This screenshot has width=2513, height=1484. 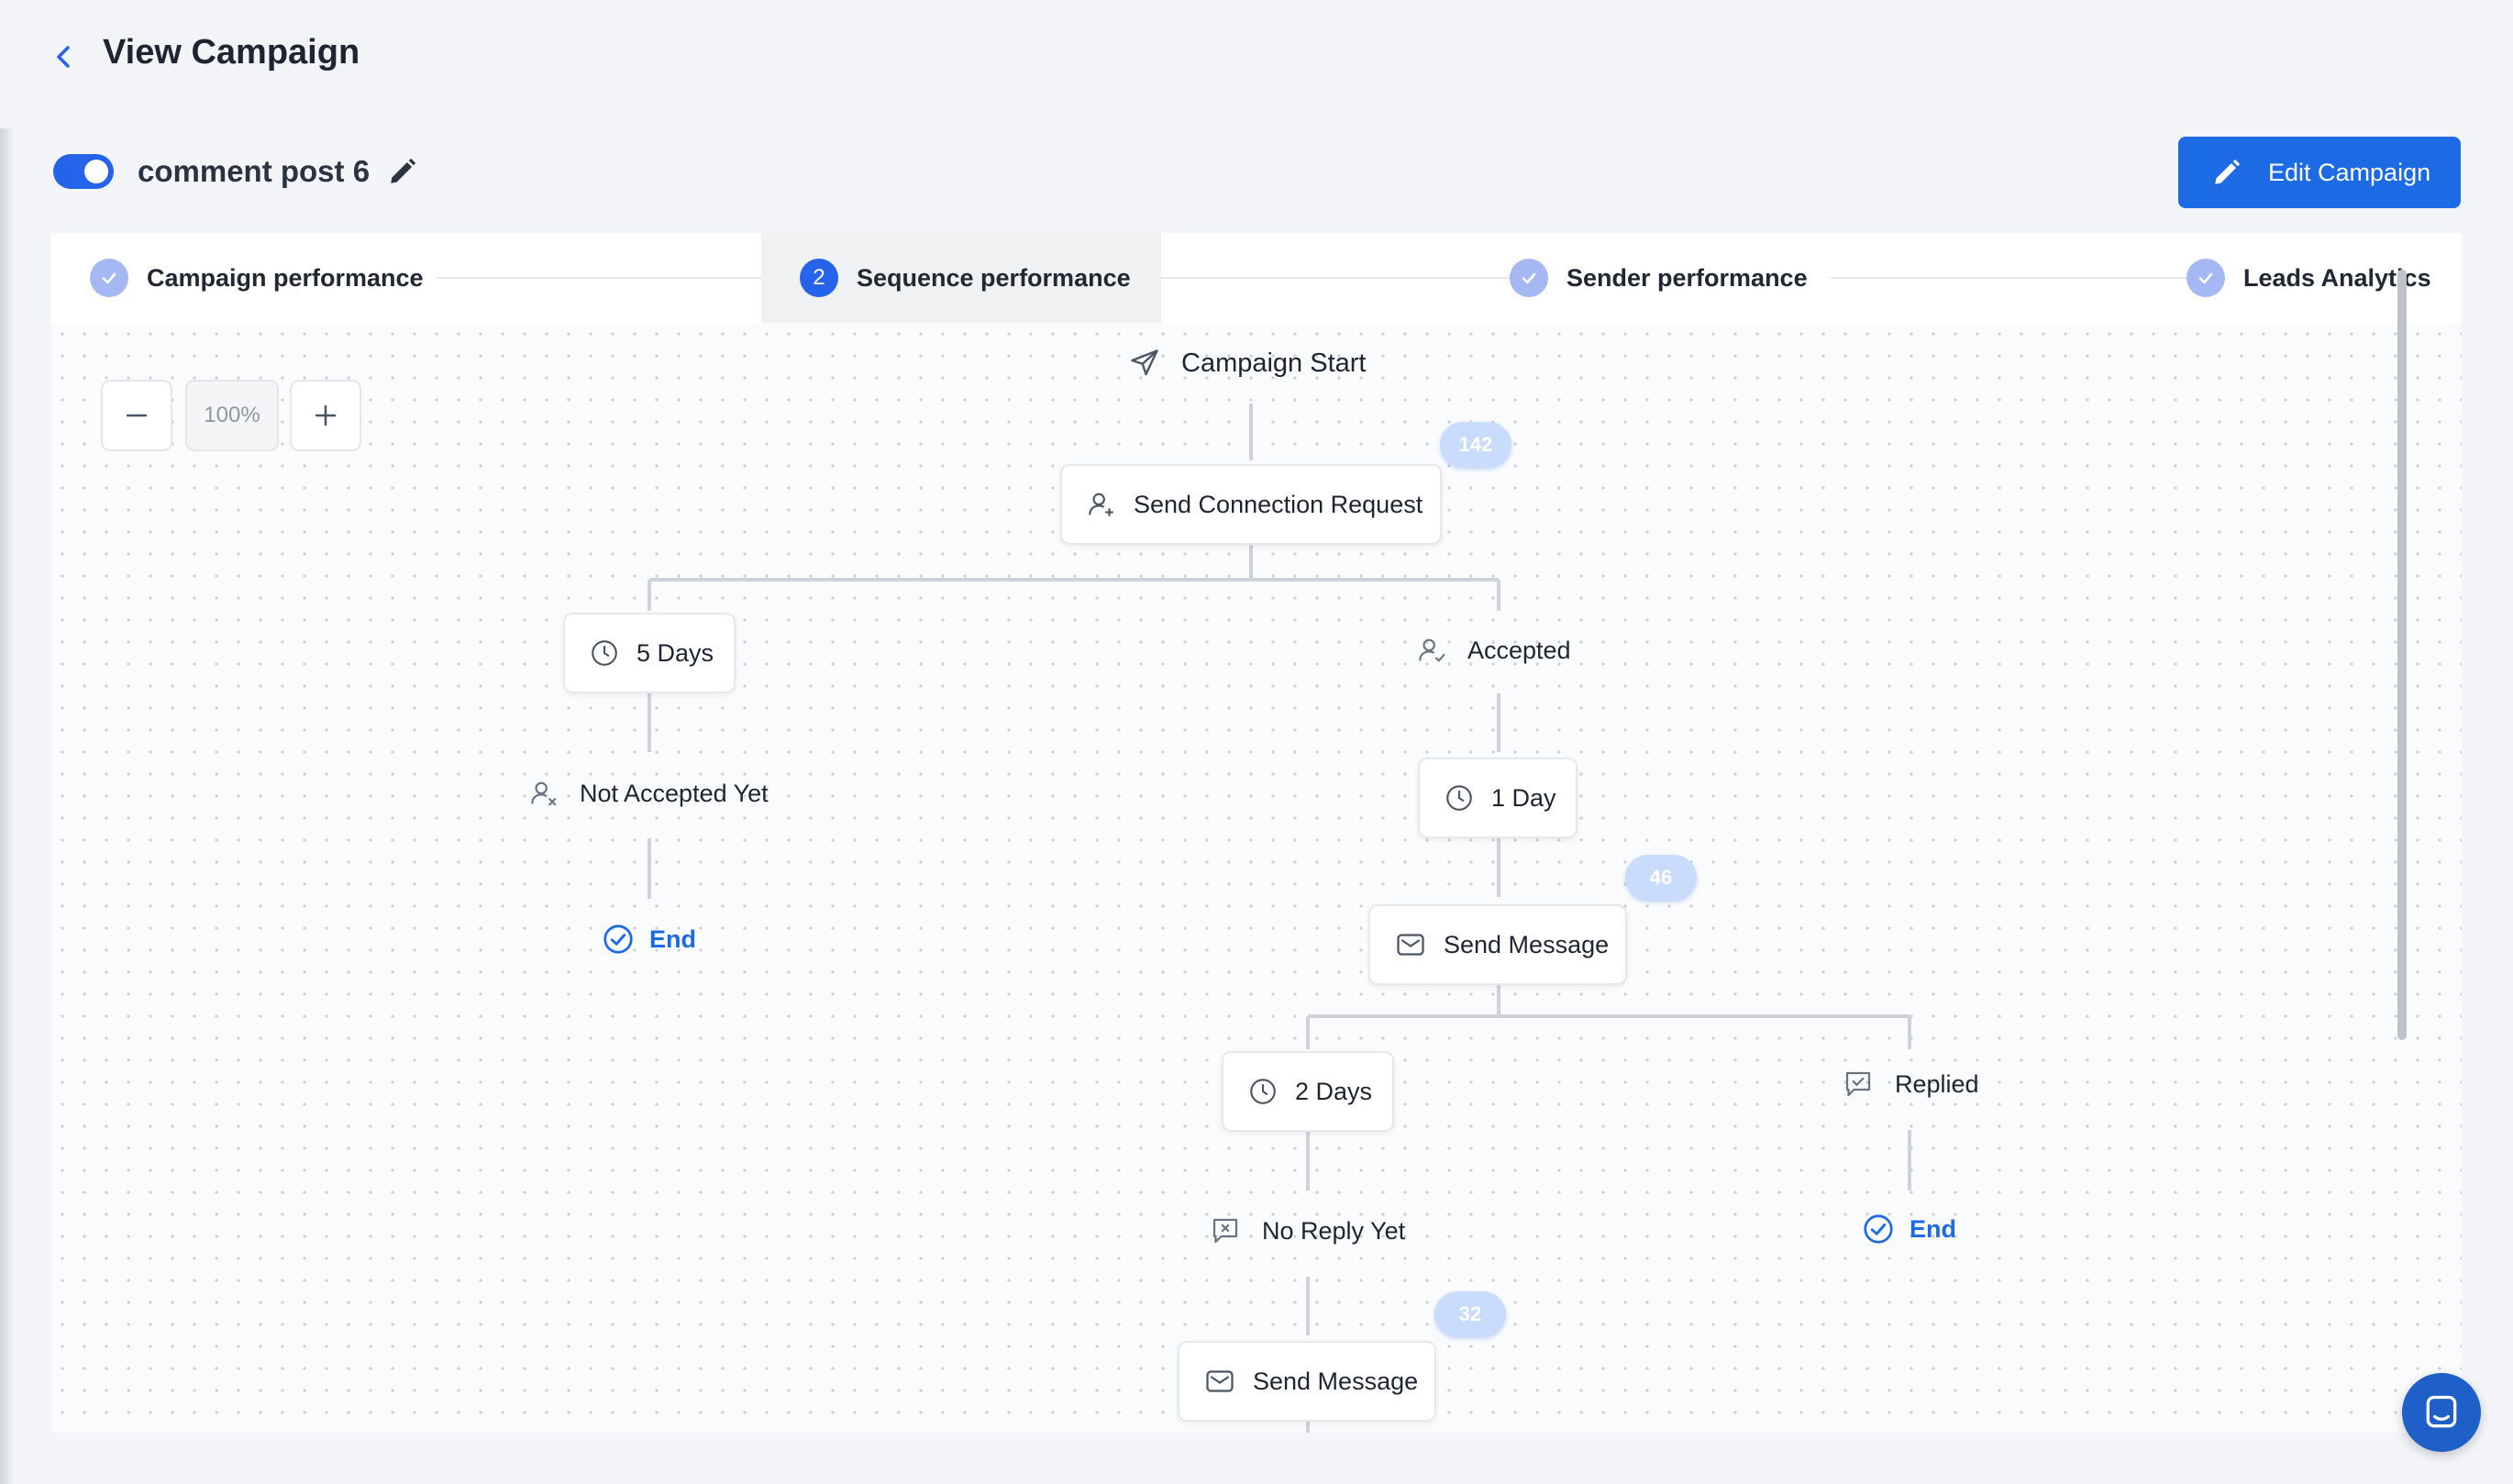 I want to click on not-accepted-node: Not Accepted Yet, so click(x=648, y=793).